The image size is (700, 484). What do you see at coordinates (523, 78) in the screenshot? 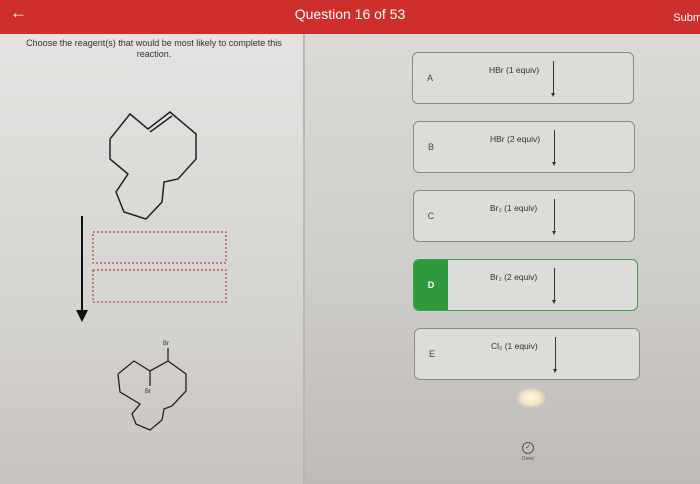
I see `choice-a: A HBr (1 equiv)` at bounding box center [523, 78].